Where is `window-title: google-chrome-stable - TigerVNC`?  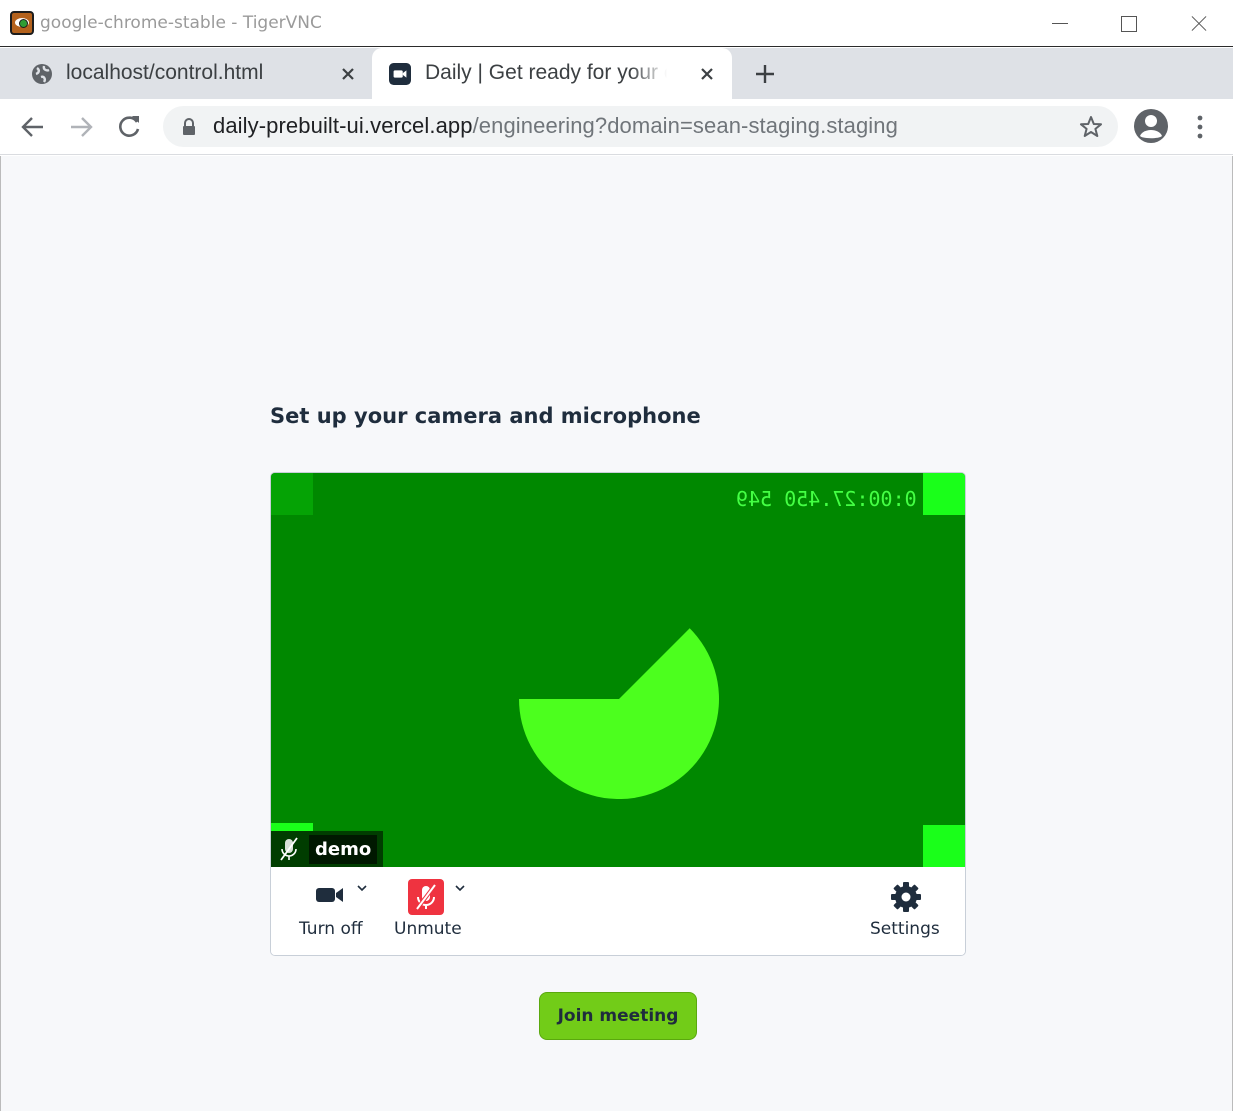 window-title: google-chrome-stable - TigerVNC is located at coordinates (181, 23).